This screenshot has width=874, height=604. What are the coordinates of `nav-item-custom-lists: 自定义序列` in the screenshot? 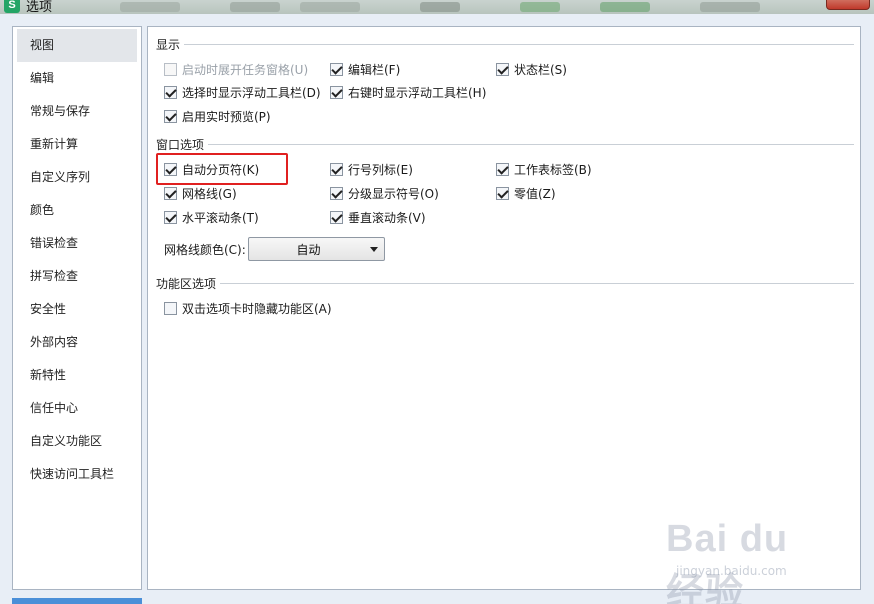 It's located at (77, 177).